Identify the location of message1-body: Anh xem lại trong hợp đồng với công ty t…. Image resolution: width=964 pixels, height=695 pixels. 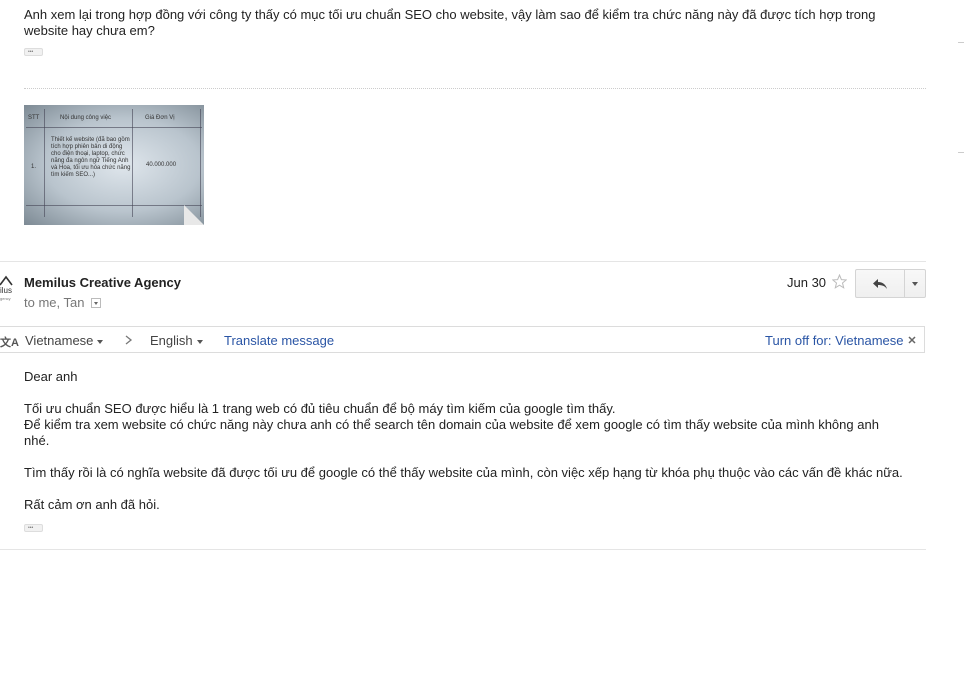
(450, 22).